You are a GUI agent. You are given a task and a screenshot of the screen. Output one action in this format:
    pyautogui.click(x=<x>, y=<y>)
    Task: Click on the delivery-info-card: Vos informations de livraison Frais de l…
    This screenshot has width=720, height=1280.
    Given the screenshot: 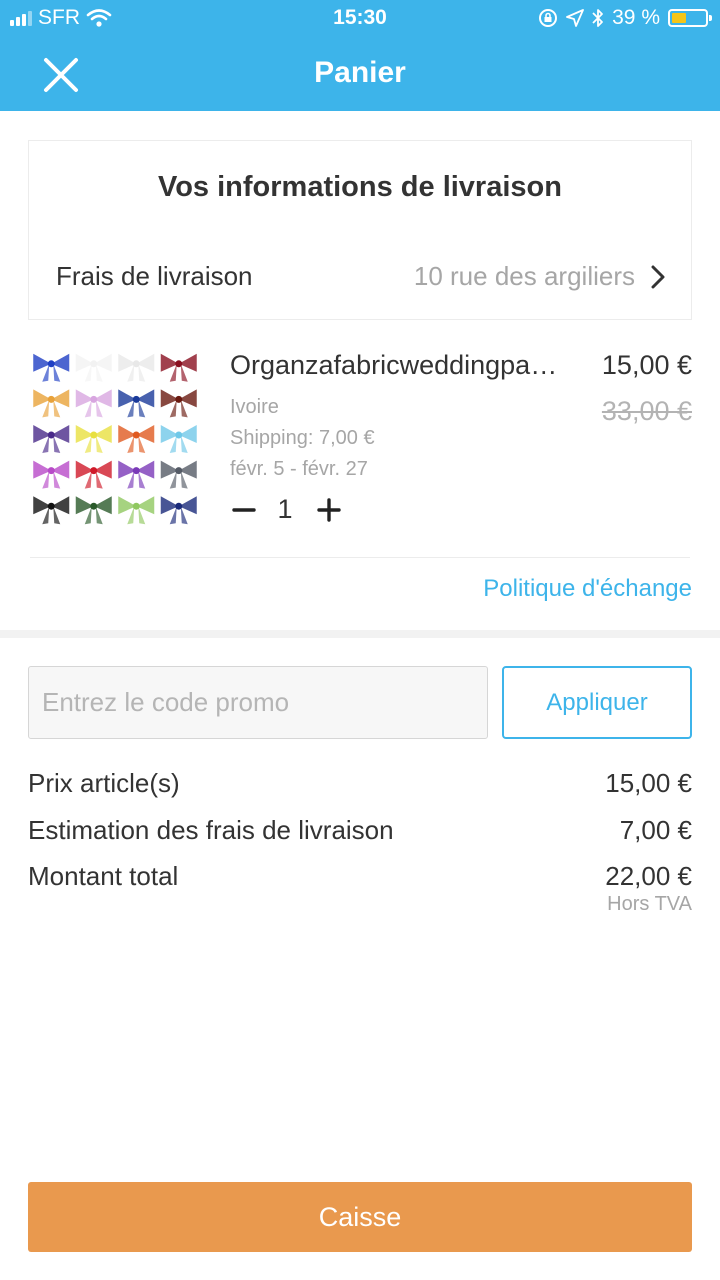 What is the action you would take?
    pyautogui.click(x=360, y=230)
    